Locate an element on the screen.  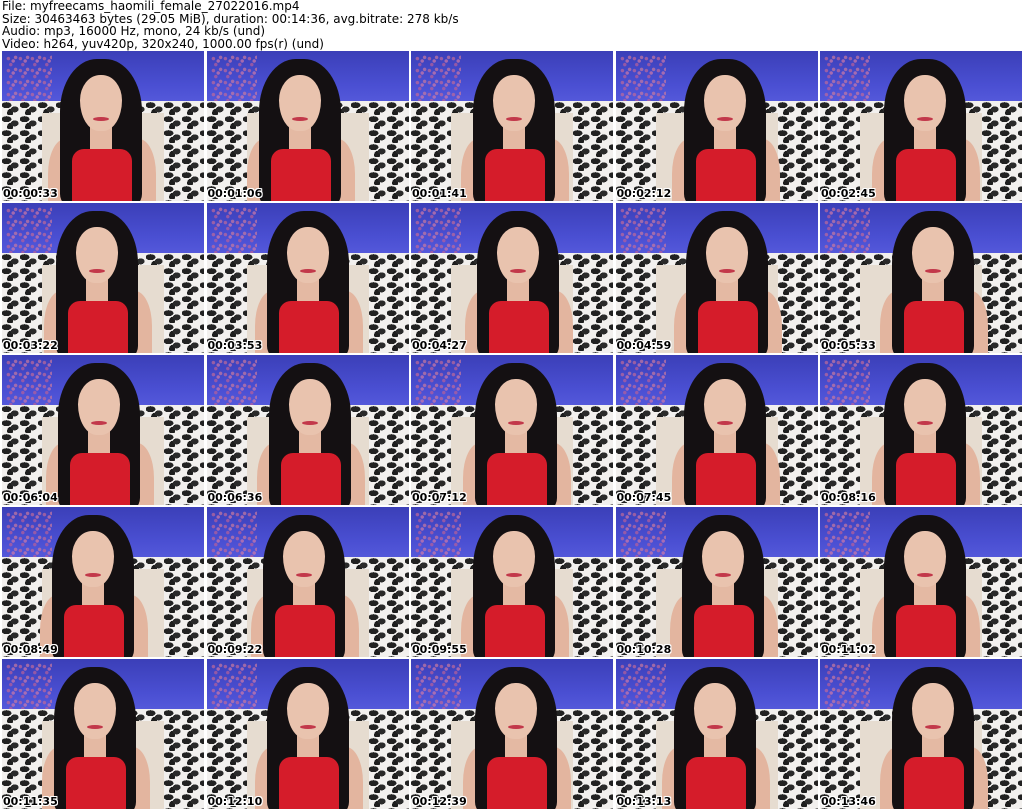
video-thumbnail: 00:12:10 is located at coordinates (307, 734).